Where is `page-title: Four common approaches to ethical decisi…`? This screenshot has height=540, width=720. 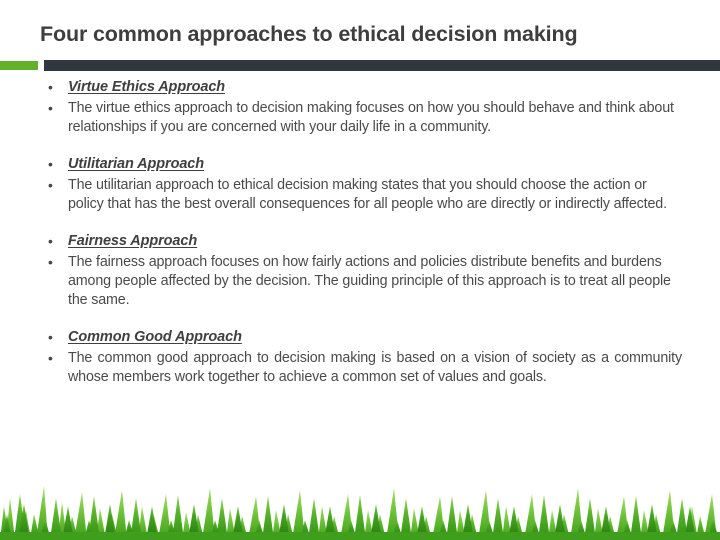 page-title: Four common approaches to ethical decisi… is located at coordinates (309, 34).